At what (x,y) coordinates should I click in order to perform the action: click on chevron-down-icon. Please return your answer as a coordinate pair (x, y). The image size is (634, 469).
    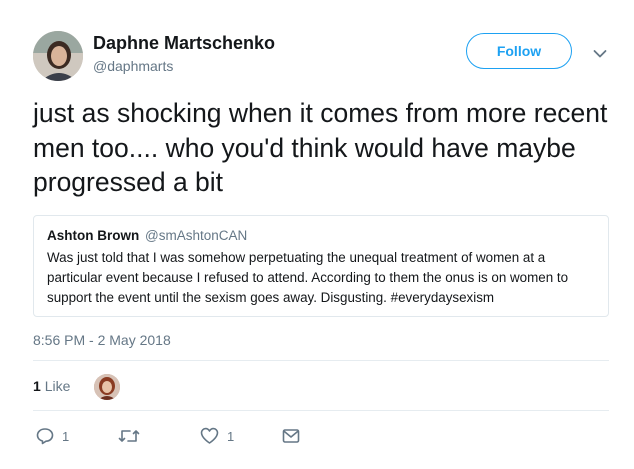
    Looking at the image, I should click on (600, 52).